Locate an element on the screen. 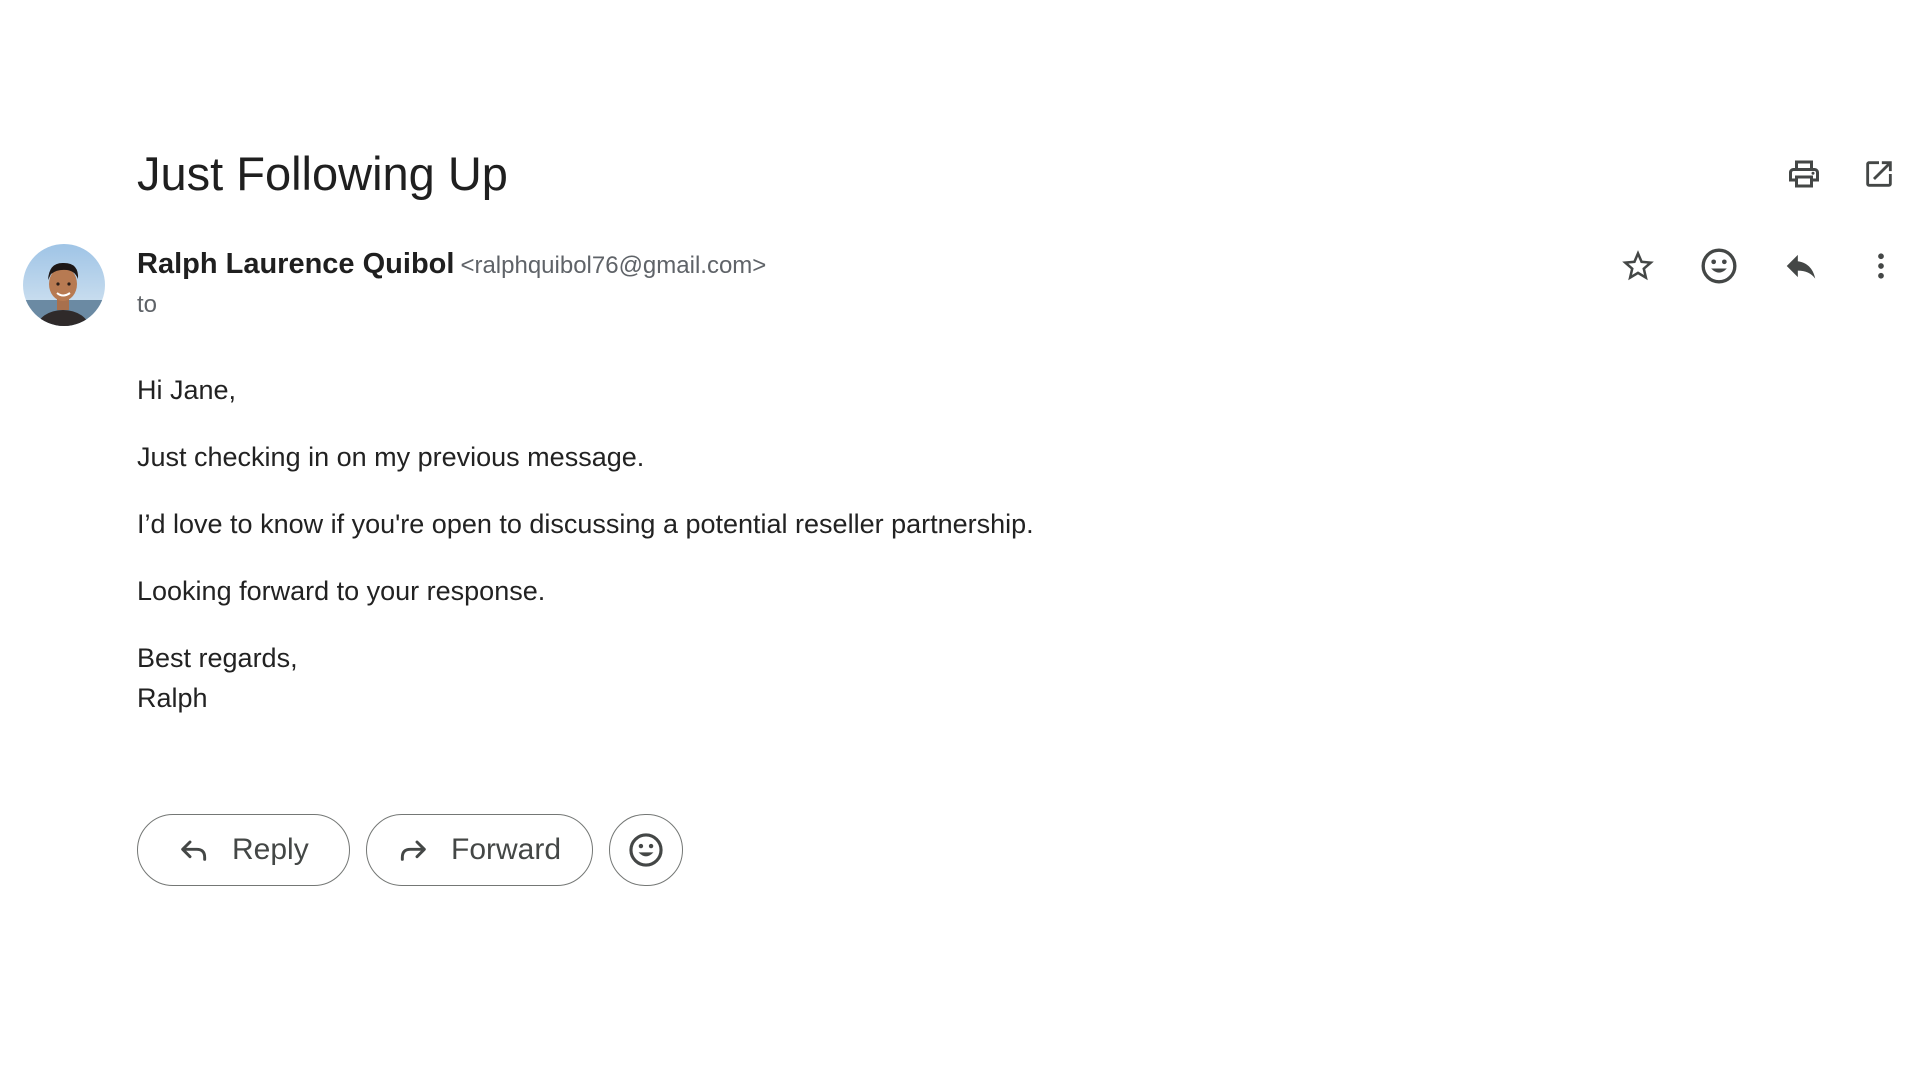  open-in-new-window-icon is located at coordinates (1879, 174).